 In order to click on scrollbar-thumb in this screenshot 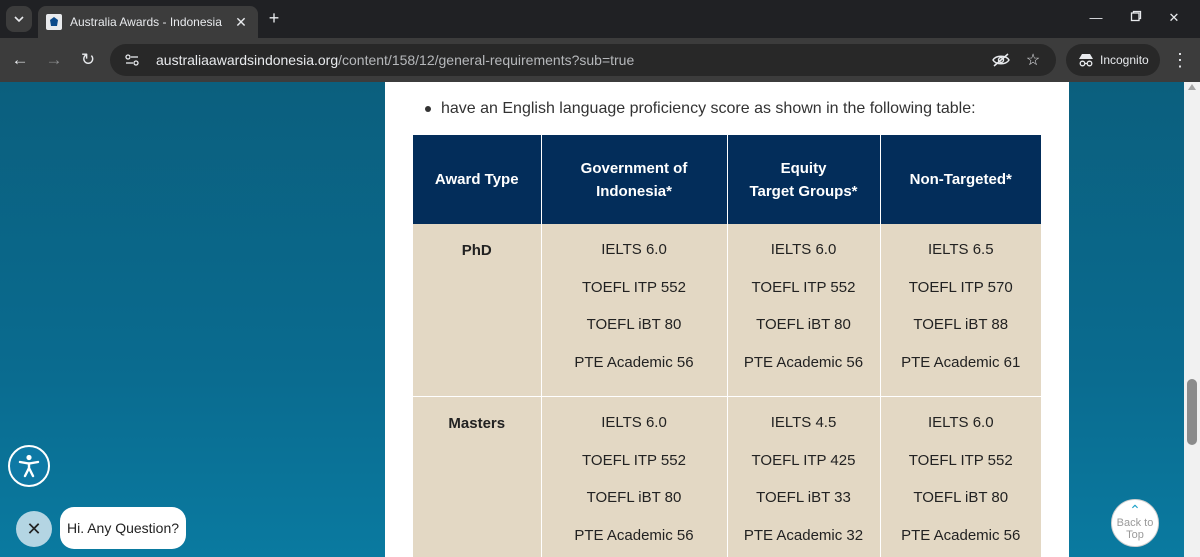, I will do `click(1192, 412)`.